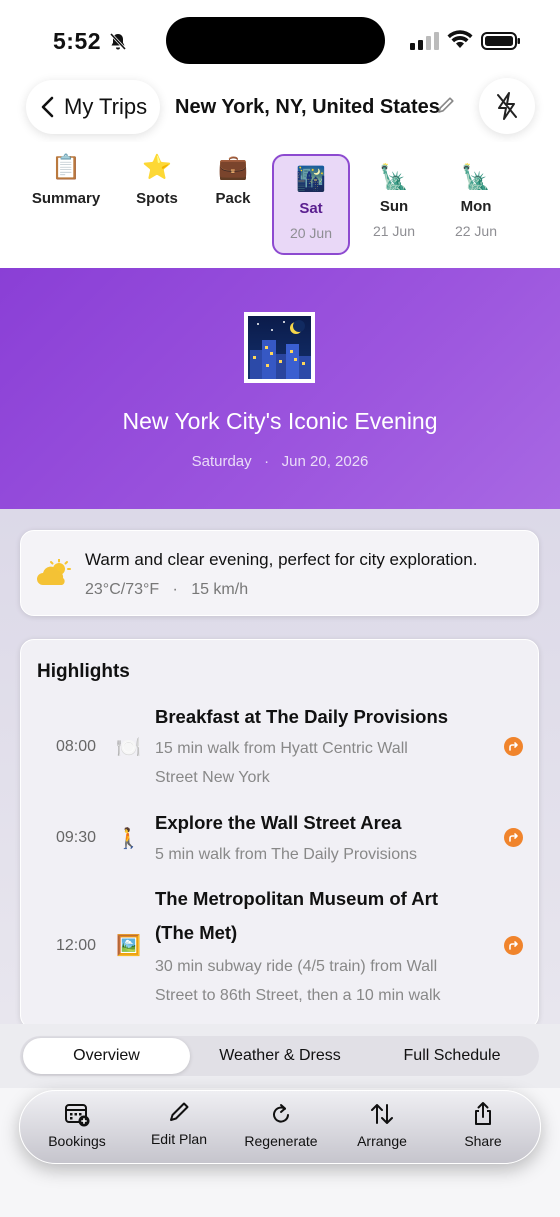 This screenshot has height=1217, width=560. What do you see at coordinates (296, 898) in the screenshot?
I see `highlight-name-line: The Metropolitan Museum of Art` at bounding box center [296, 898].